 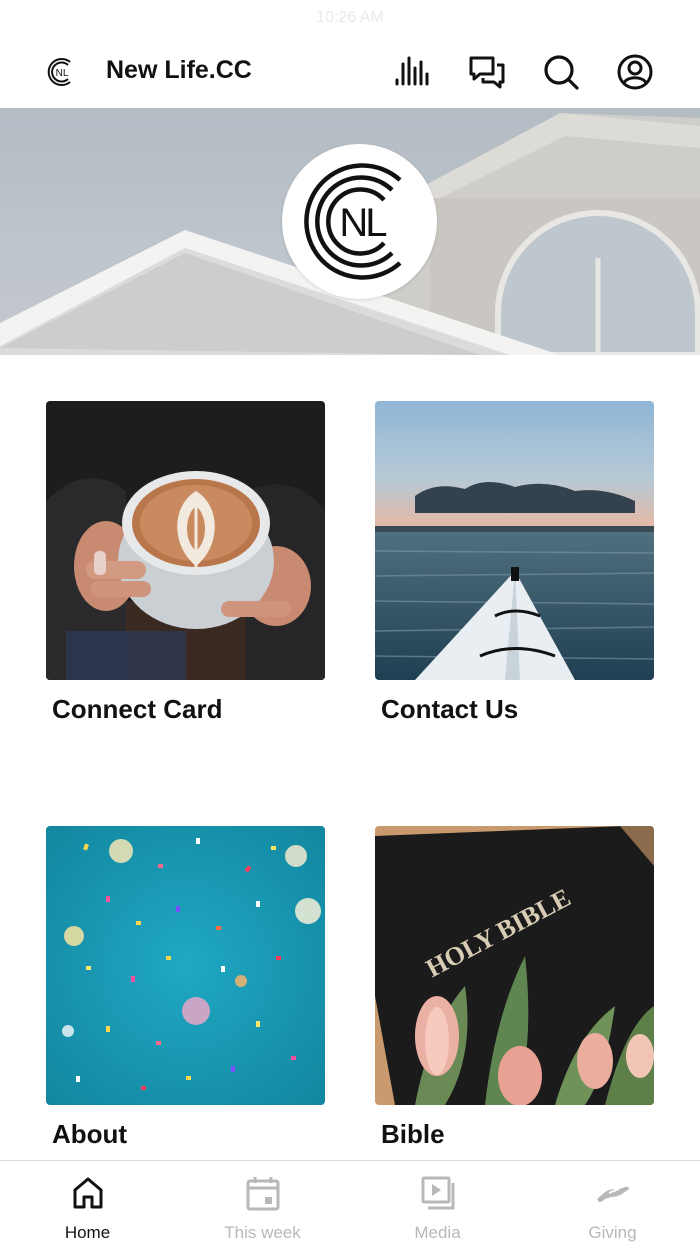 I want to click on tile-label: Contact Us, so click(x=450, y=709).